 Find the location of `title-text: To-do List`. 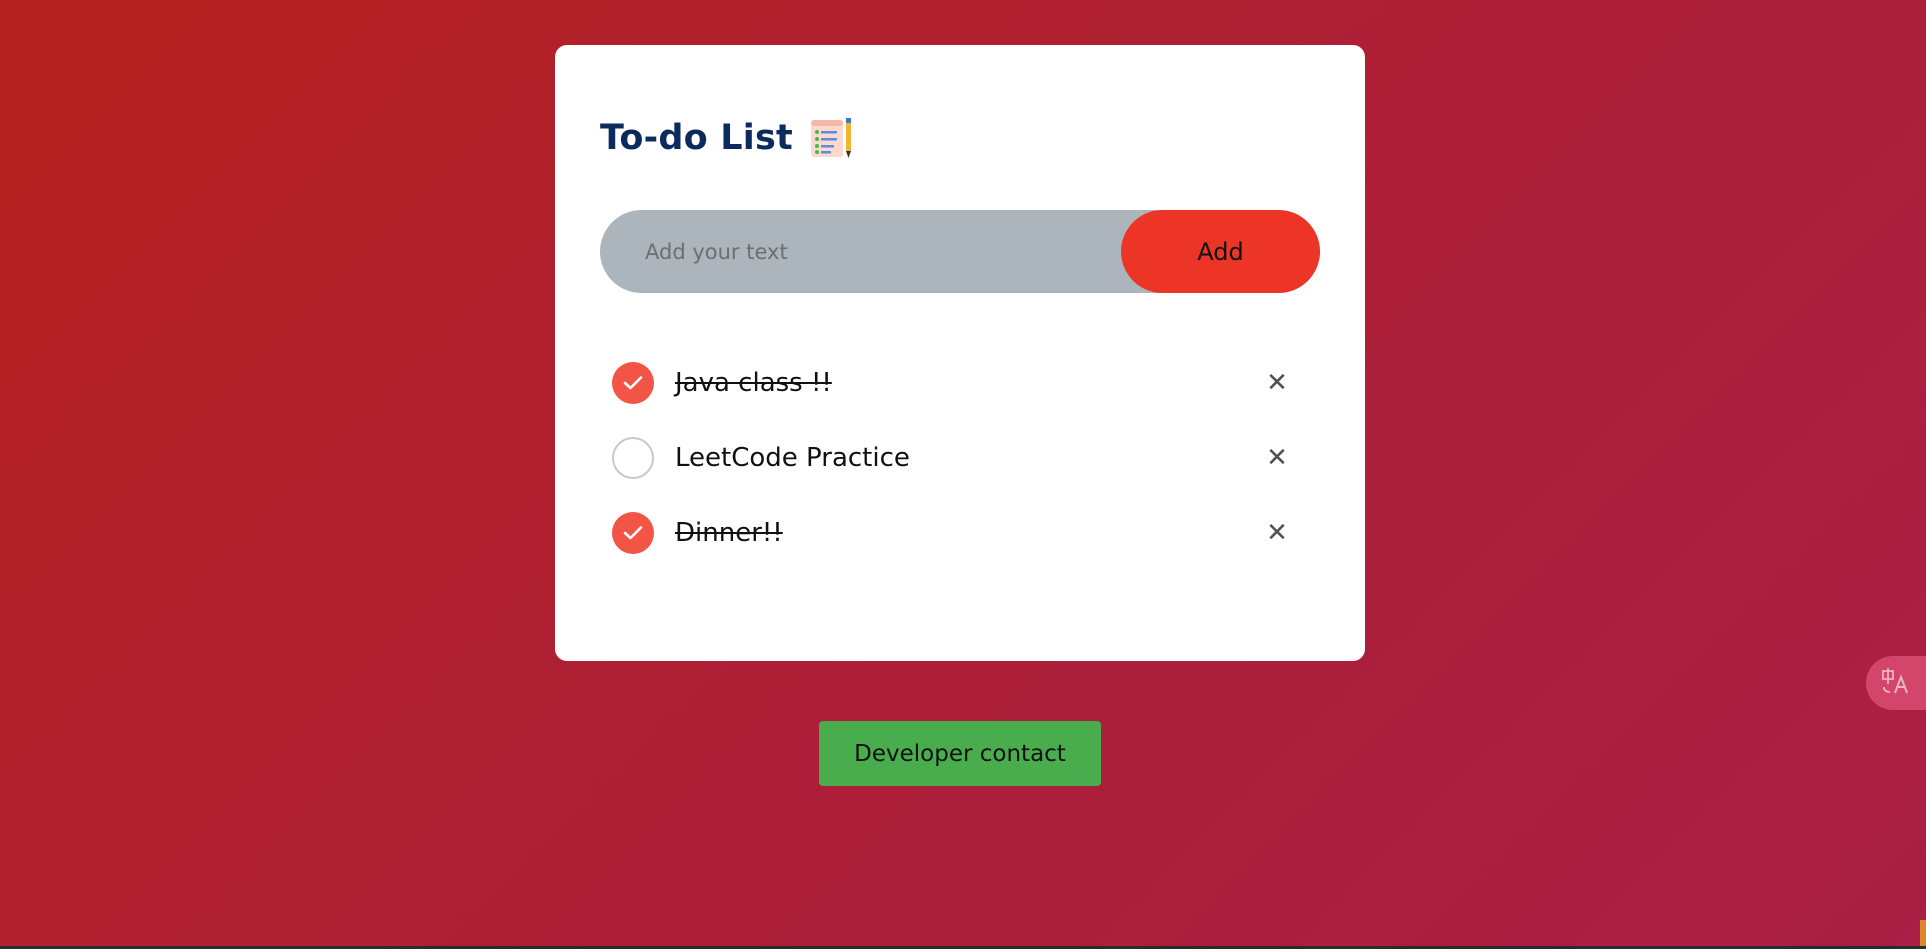

title-text: To-do List is located at coordinates (696, 138).